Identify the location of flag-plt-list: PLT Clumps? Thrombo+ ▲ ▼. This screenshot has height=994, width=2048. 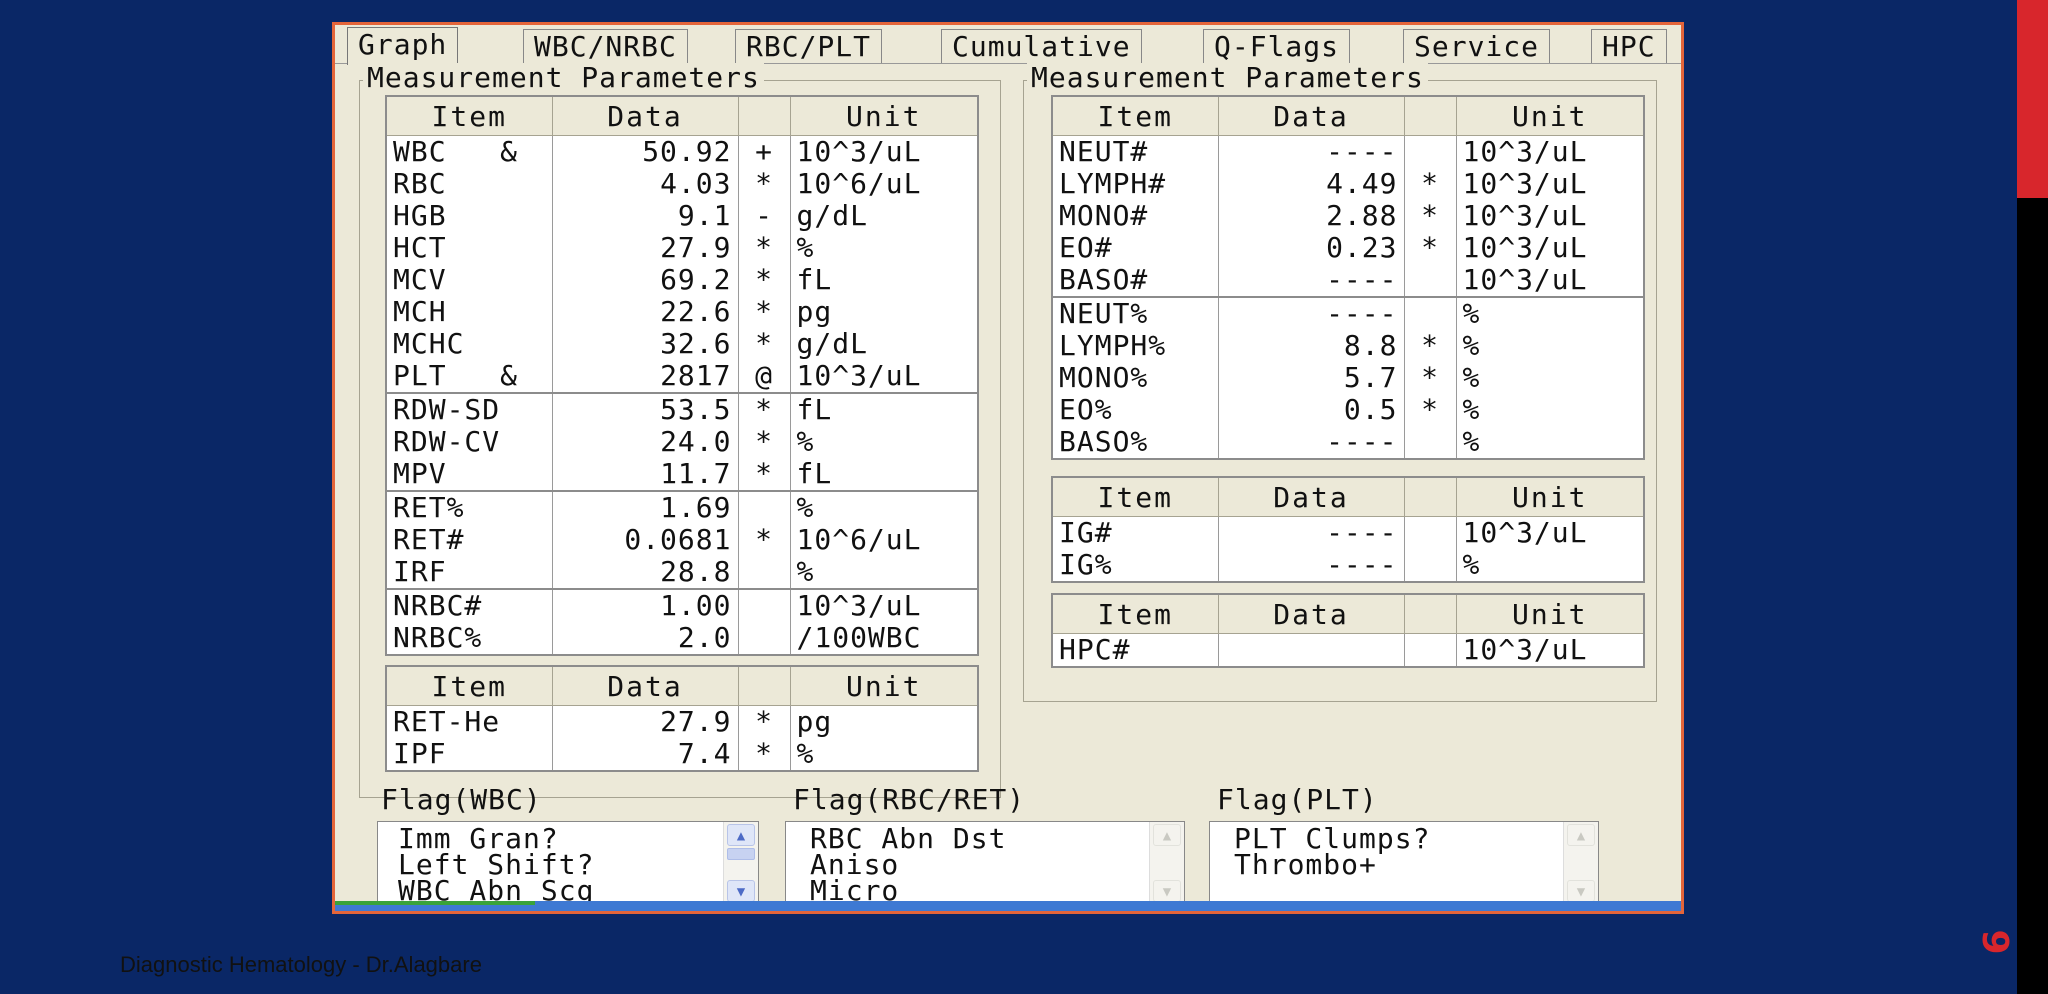
(1404, 864).